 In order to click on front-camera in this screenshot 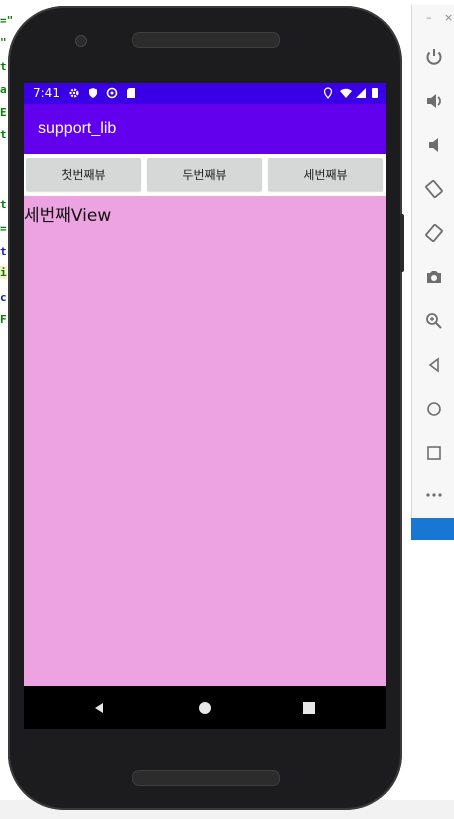, I will do `click(81, 41)`.